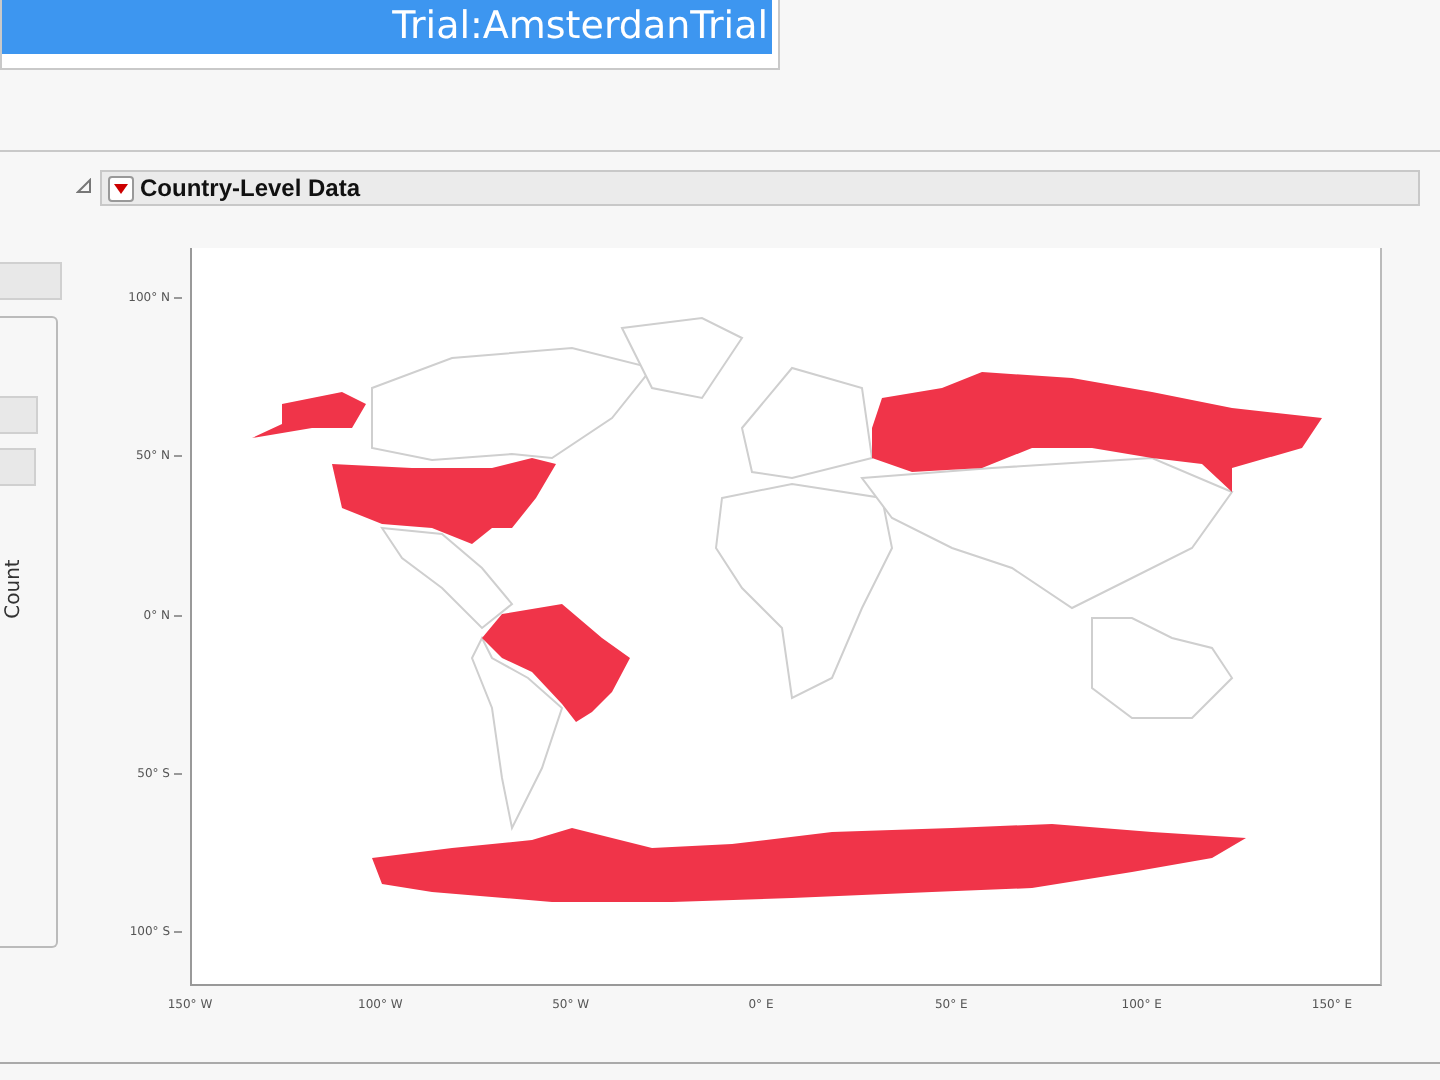 Image resolution: width=1440 pixels, height=1080 pixels. Describe the element at coordinates (86, 188) in the screenshot. I see `disclosure-icon` at that location.